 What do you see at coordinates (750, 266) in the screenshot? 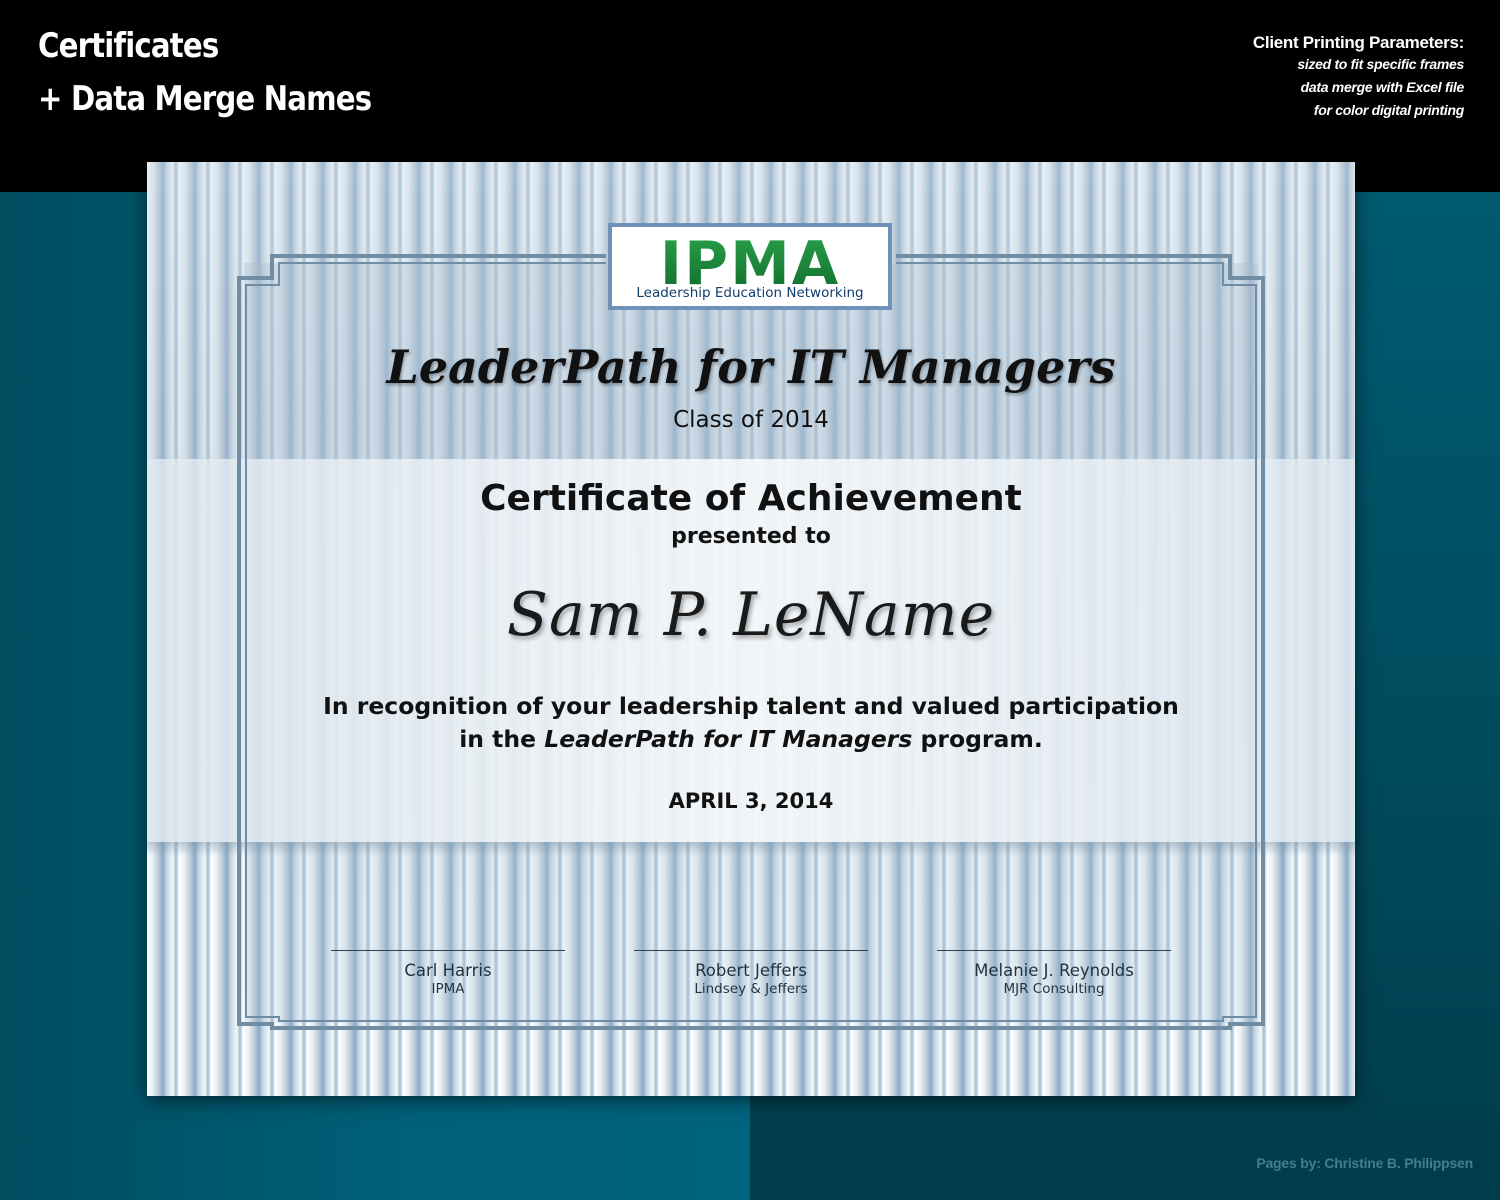
I see `ipma-logo: IPMA Leadership Education Networking` at bounding box center [750, 266].